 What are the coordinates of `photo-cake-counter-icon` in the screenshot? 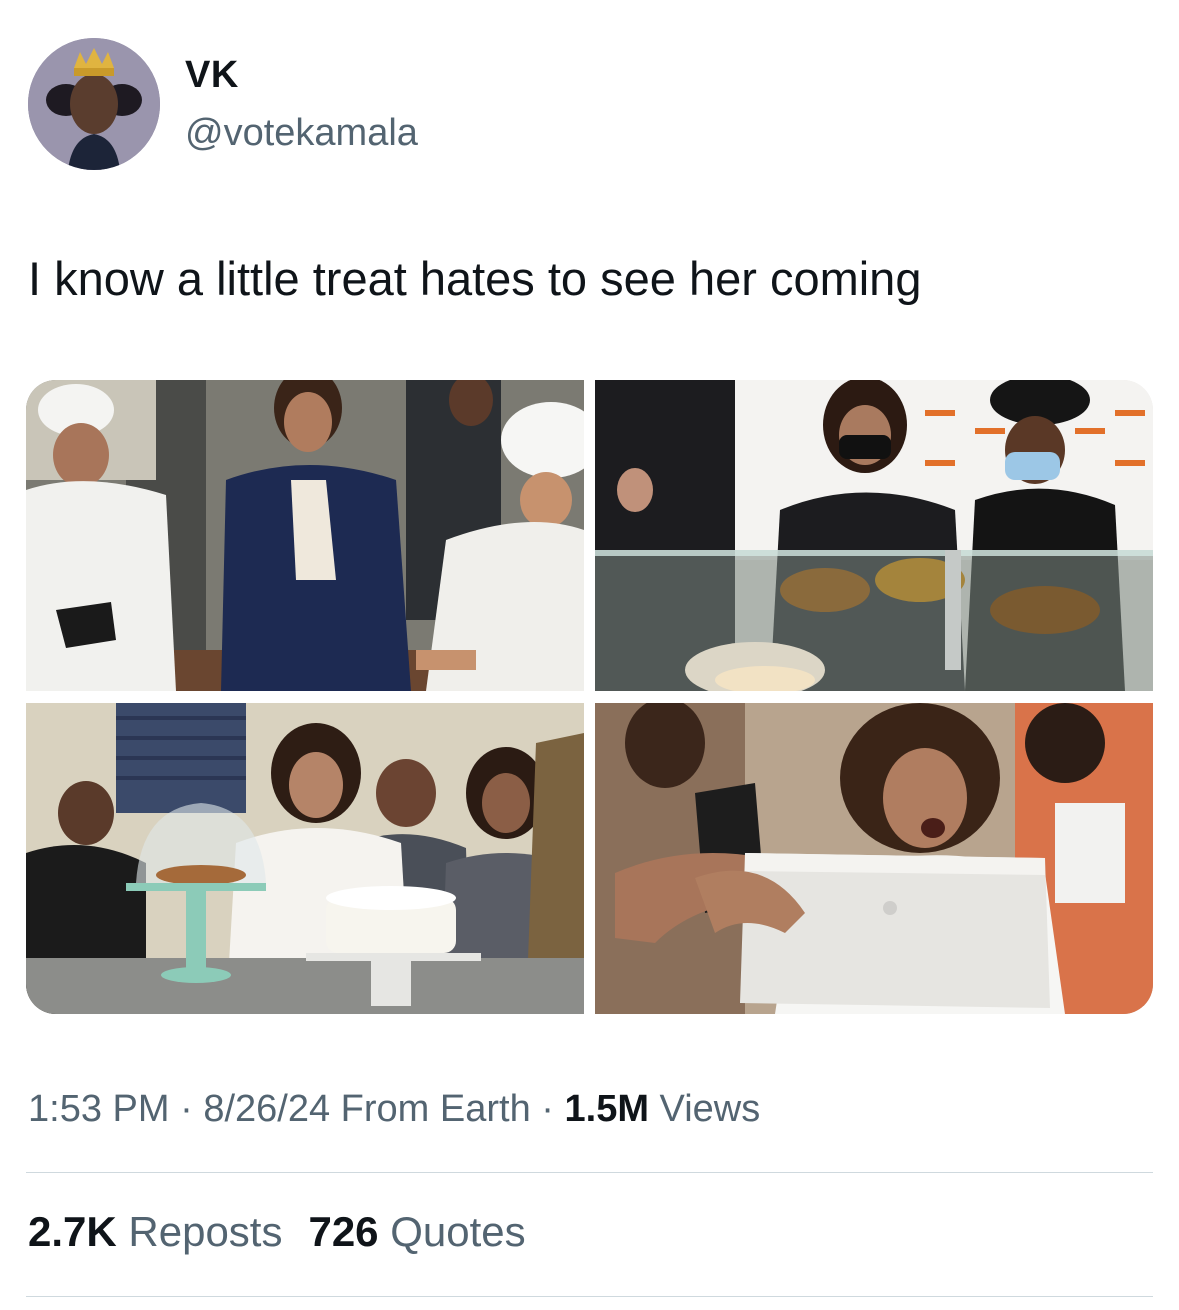 It's located at (305, 858).